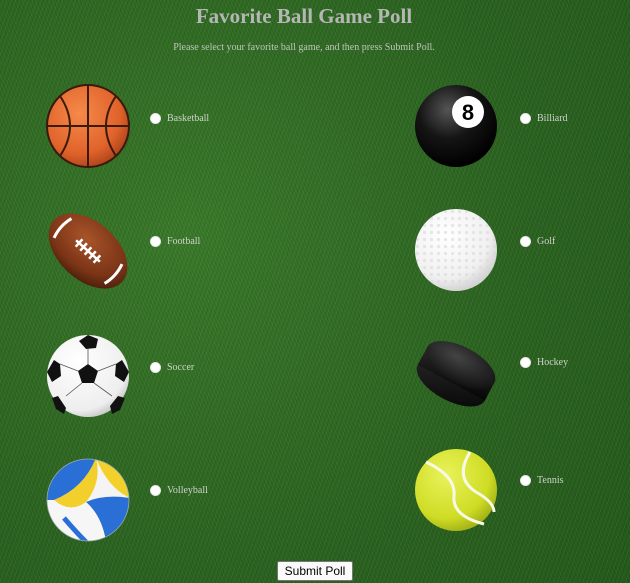 The width and height of the screenshot is (630, 583). I want to click on poll-option-football: Football, so click(175, 241).